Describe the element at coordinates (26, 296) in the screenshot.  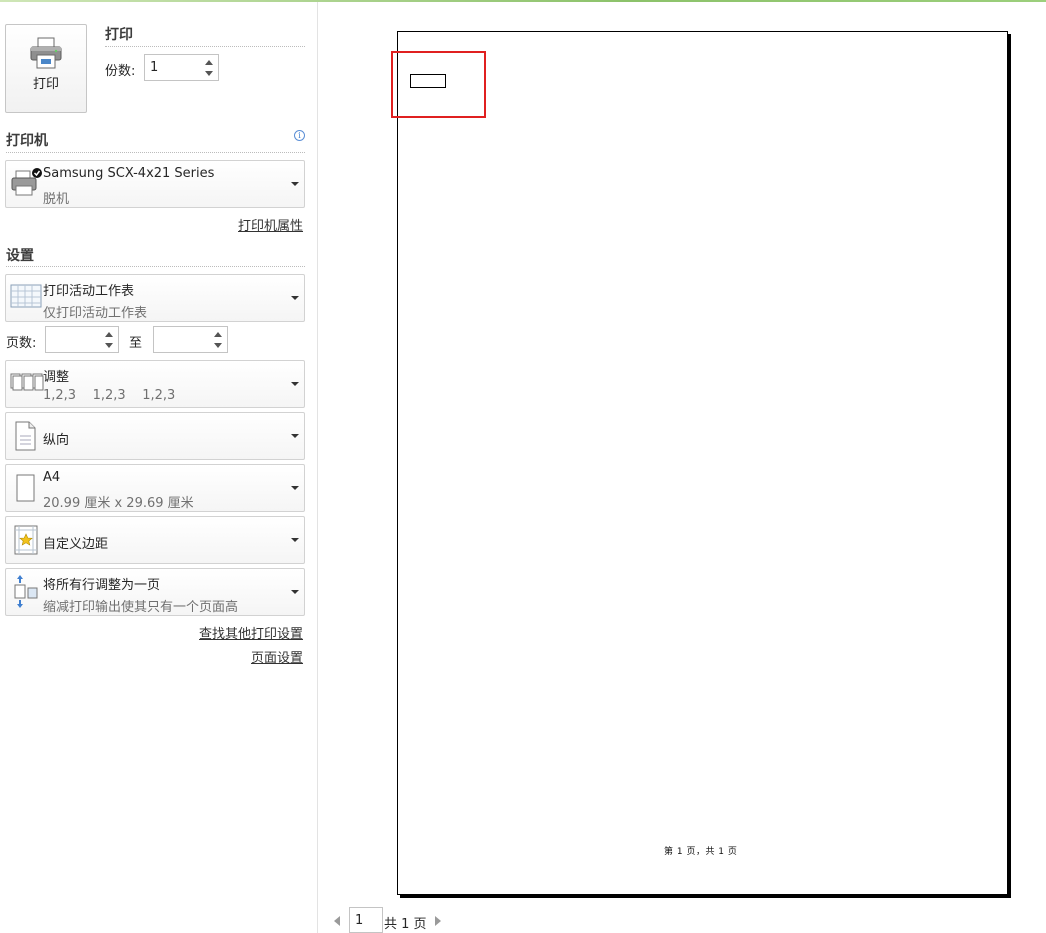
I see `worksheet-icon` at that location.